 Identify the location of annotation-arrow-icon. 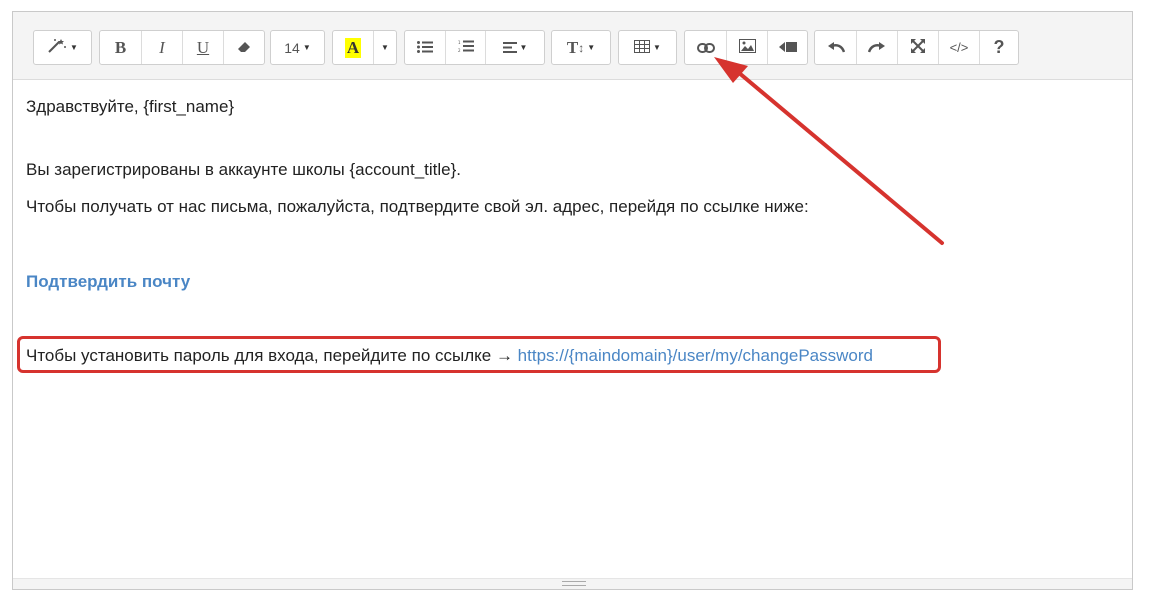
(829, 151).